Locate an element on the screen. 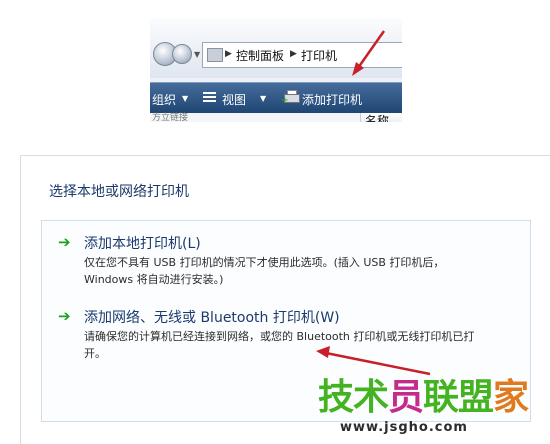  add-printer-button: 添加打印机 is located at coordinates (332, 99).